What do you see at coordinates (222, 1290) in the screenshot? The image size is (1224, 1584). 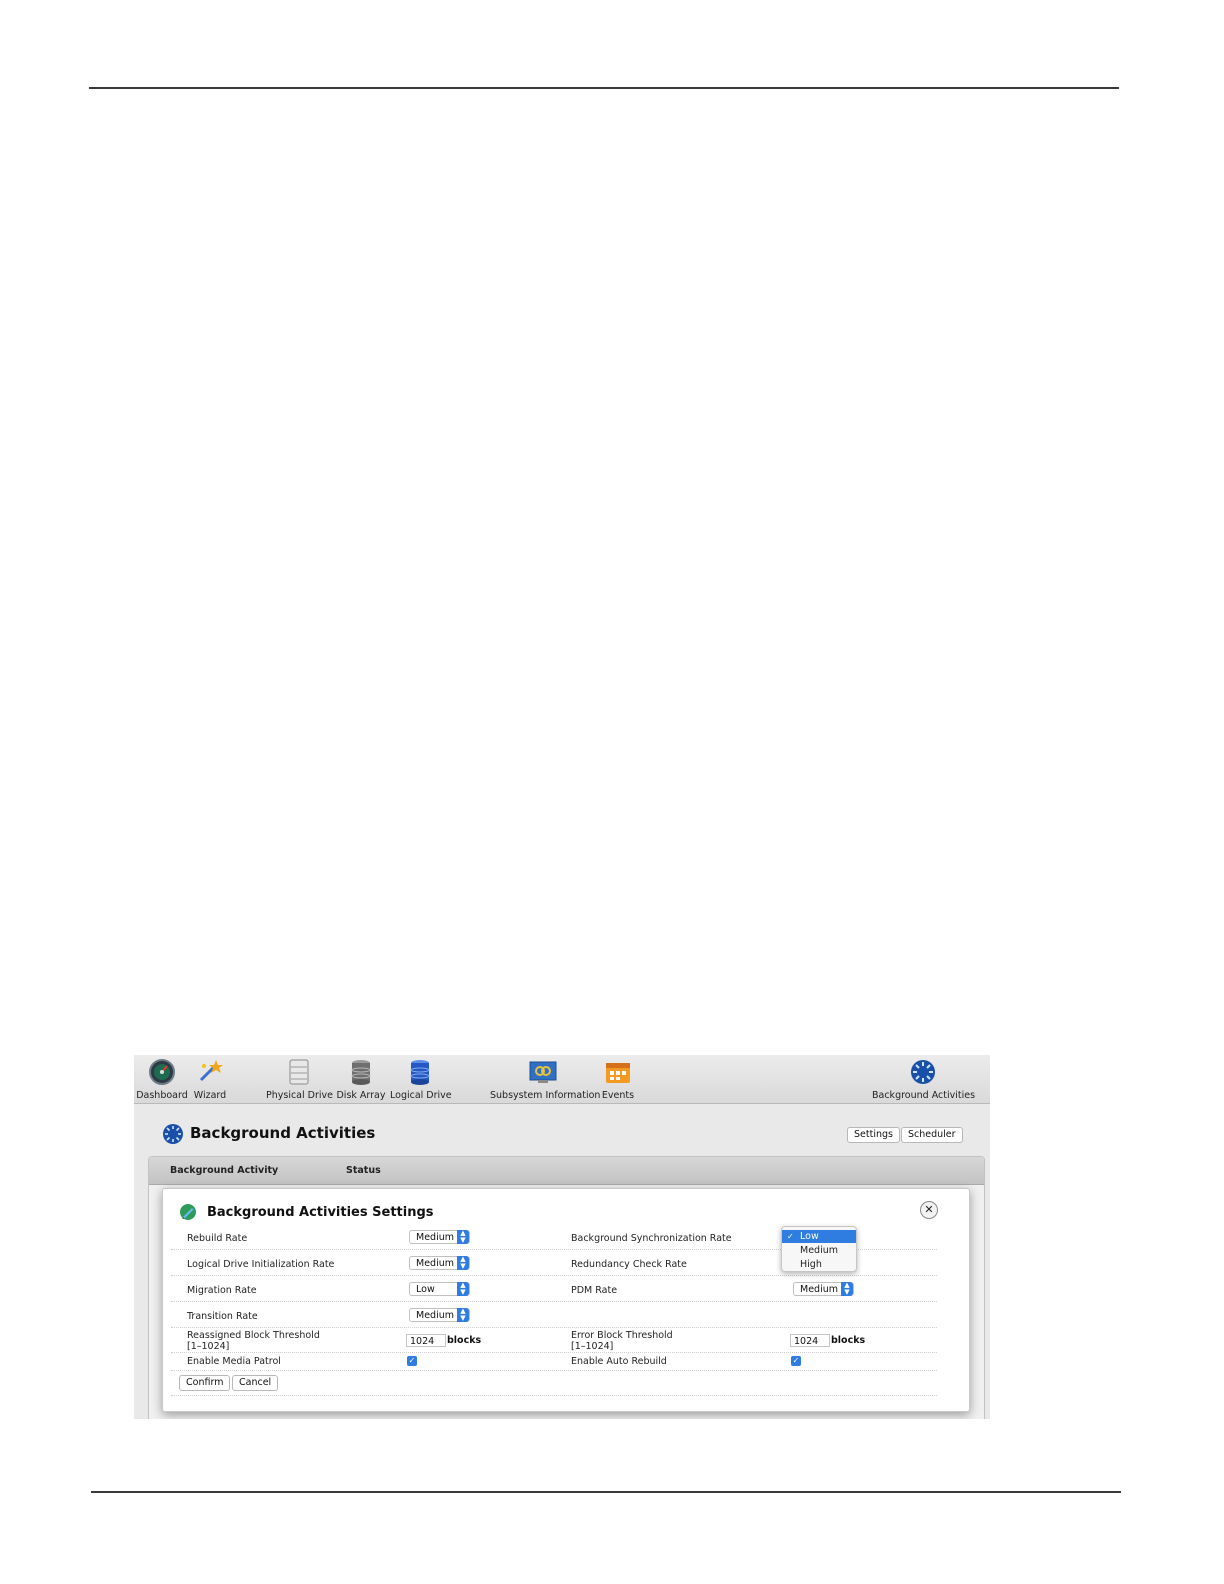 I see `migration-rate-label: Migration Rate` at bounding box center [222, 1290].